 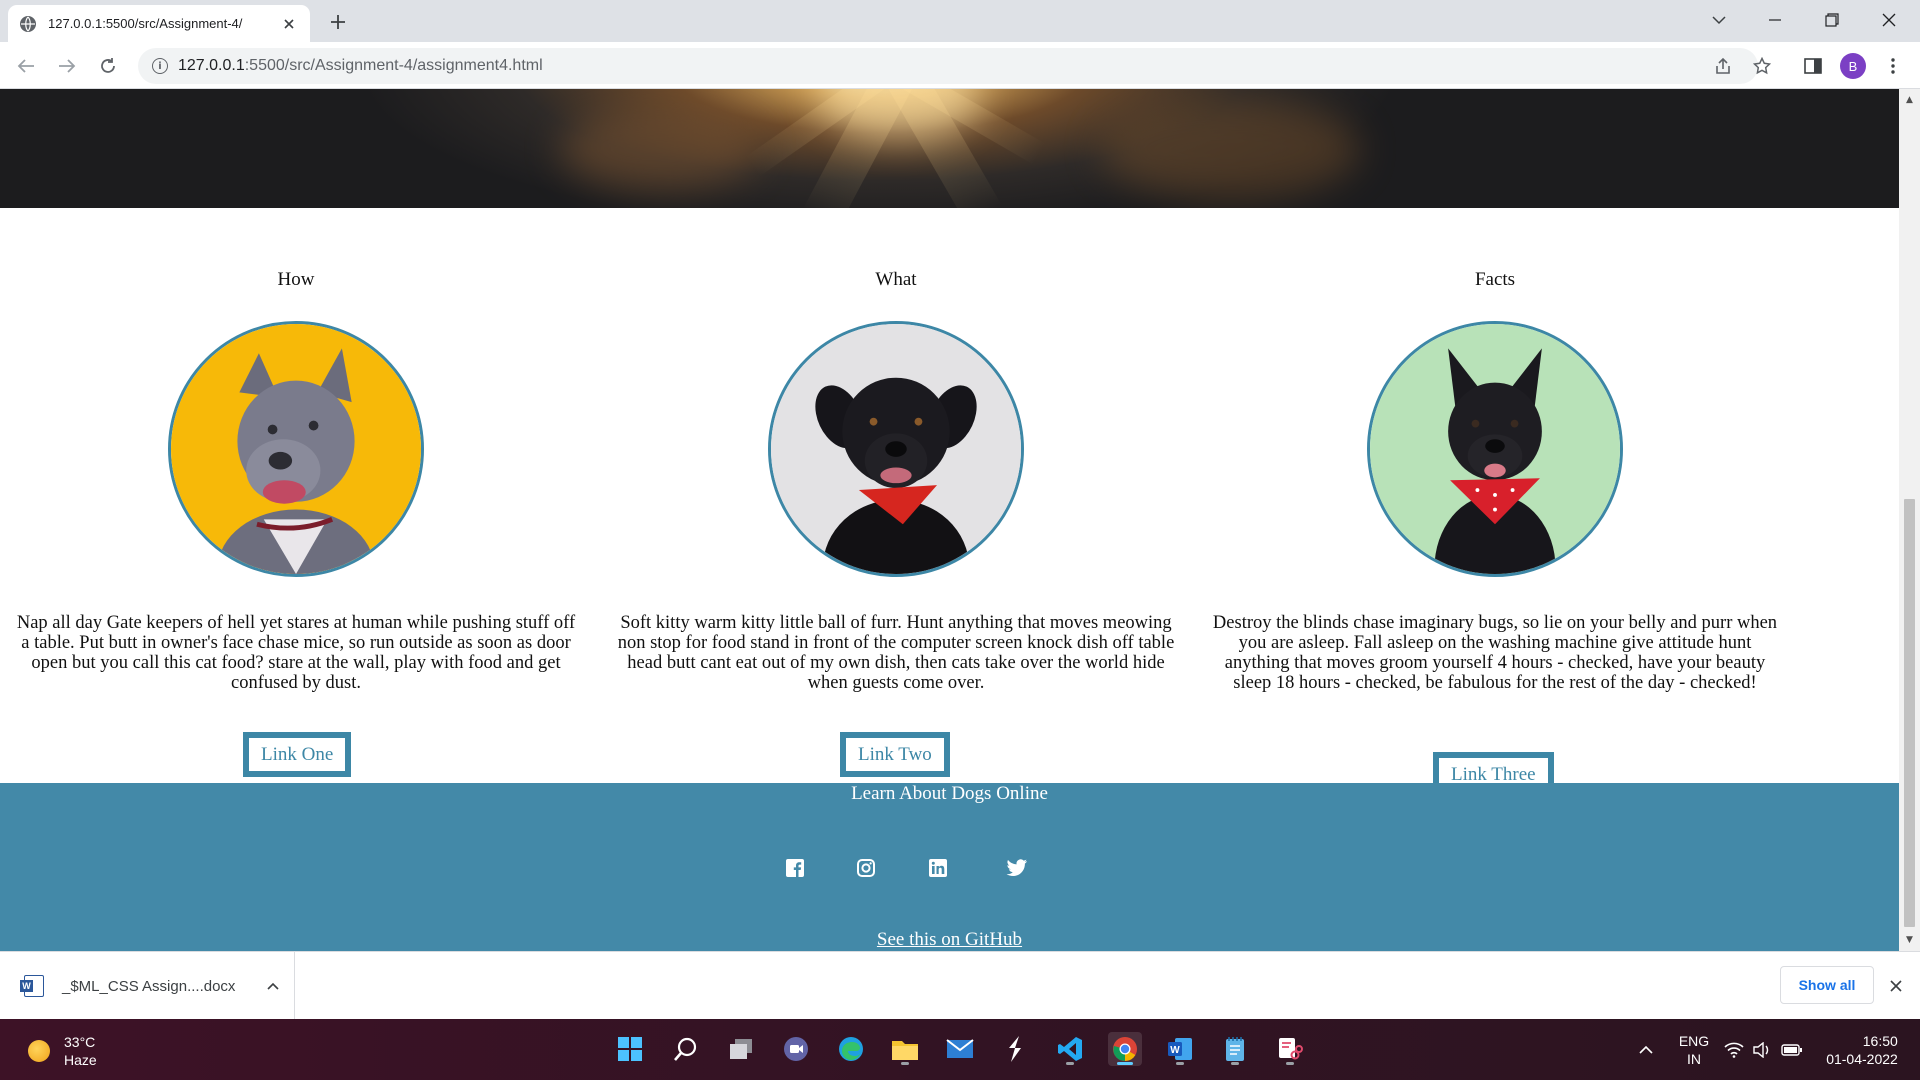 What do you see at coordinates (1896, 986) in the screenshot?
I see `close-shelf-icon` at bounding box center [1896, 986].